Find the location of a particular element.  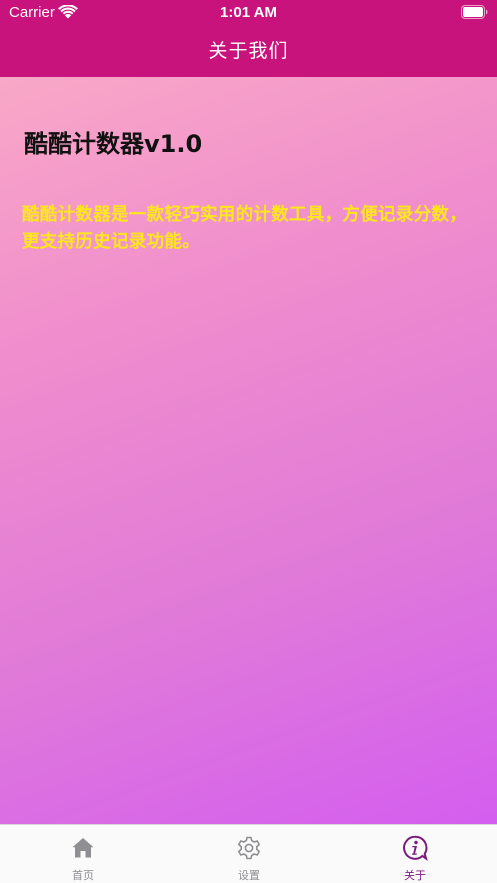

tab-about-label: 关于 is located at coordinates (415, 875).